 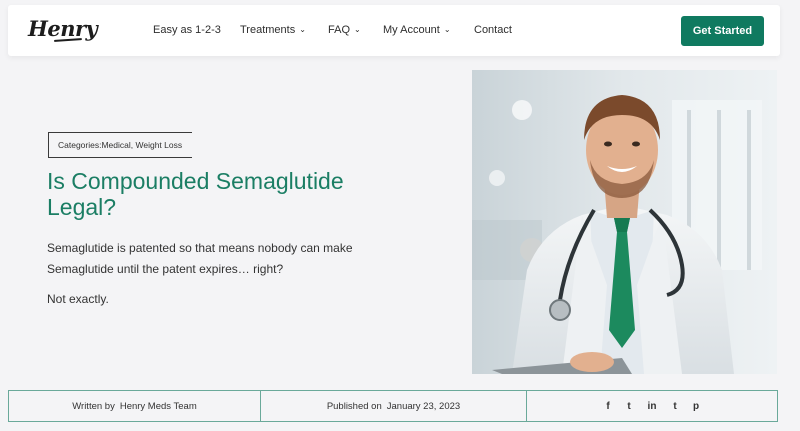 What do you see at coordinates (63, 28) in the screenshot?
I see `henry-logo: Henry` at bounding box center [63, 28].